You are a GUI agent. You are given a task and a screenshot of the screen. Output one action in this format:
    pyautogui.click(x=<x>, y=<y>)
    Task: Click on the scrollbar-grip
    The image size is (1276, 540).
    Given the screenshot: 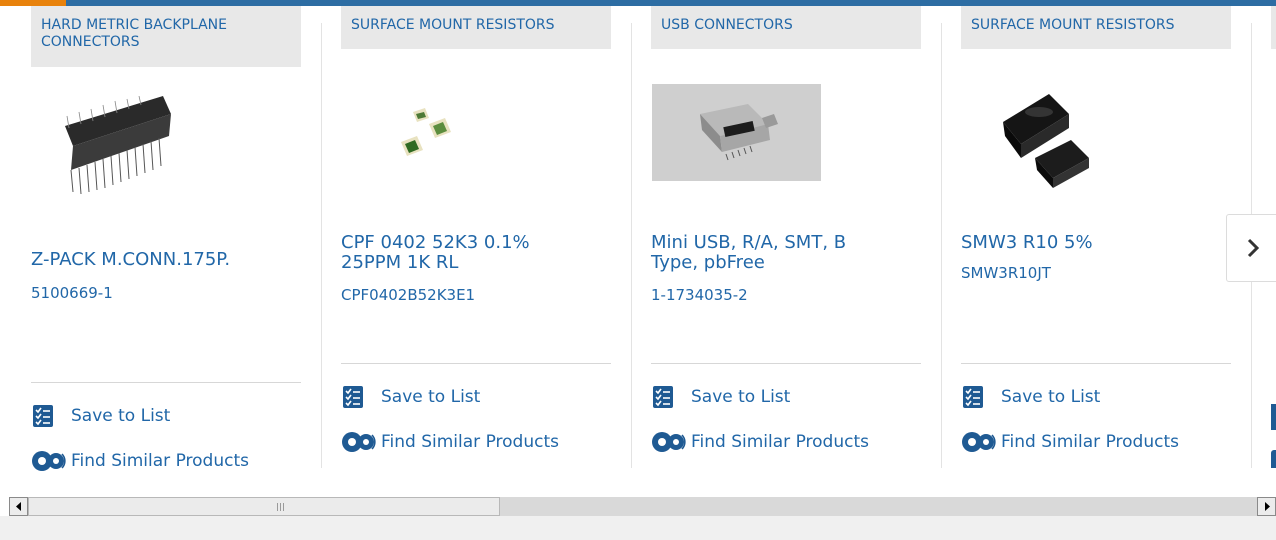 What is the action you would take?
    pyautogui.click(x=281, y=507)
    